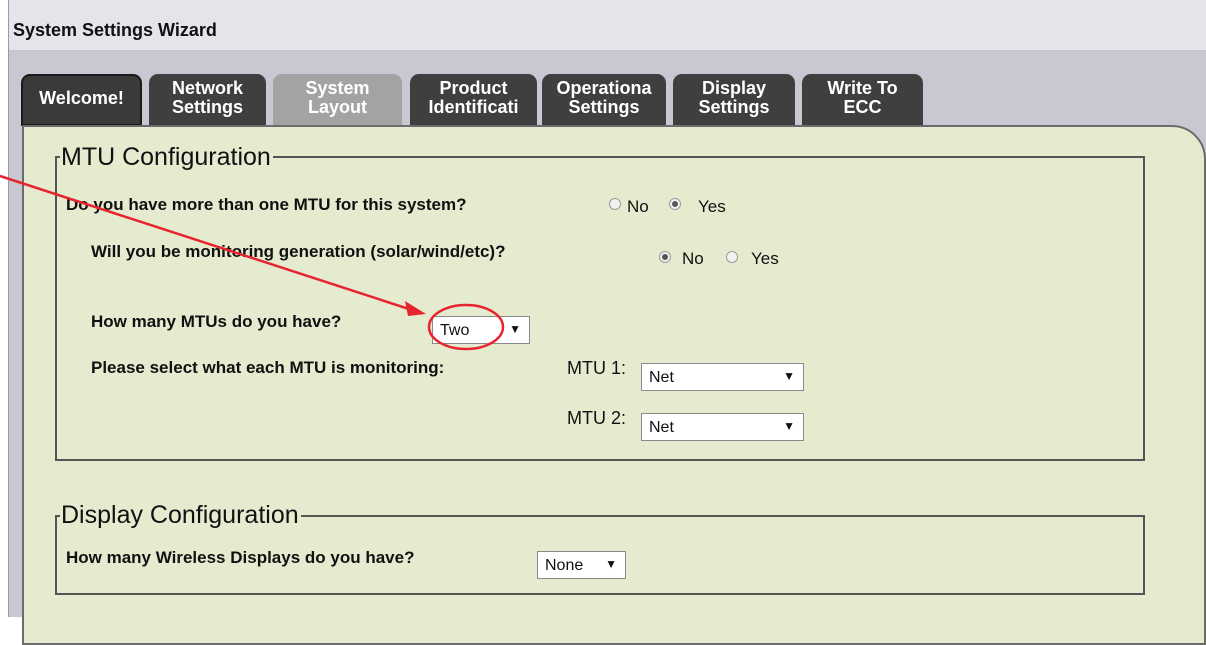 The height and width of the screenshot is (645, 1206). I want to click on multi-mtu-yes-radio, so click(675, 204).